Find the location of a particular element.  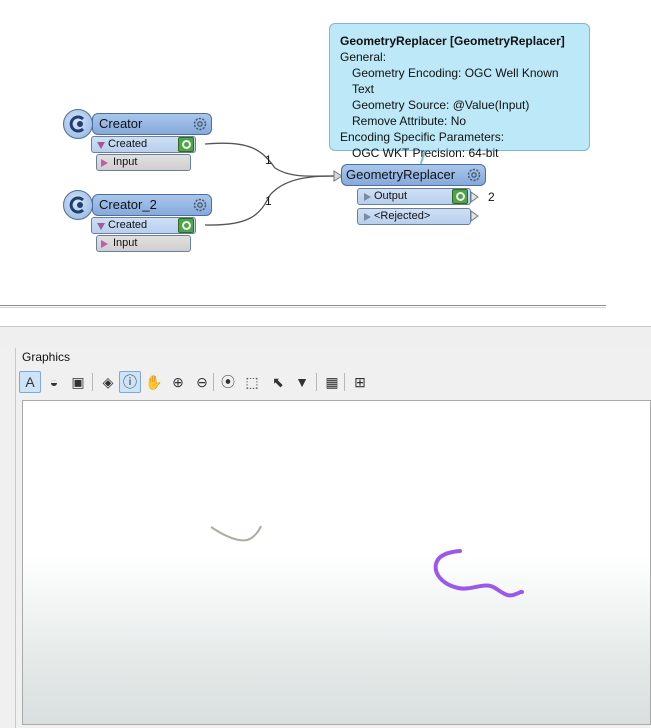

geometry-replacer-name: GeometryReplacer is located at coordinates (401, 174).